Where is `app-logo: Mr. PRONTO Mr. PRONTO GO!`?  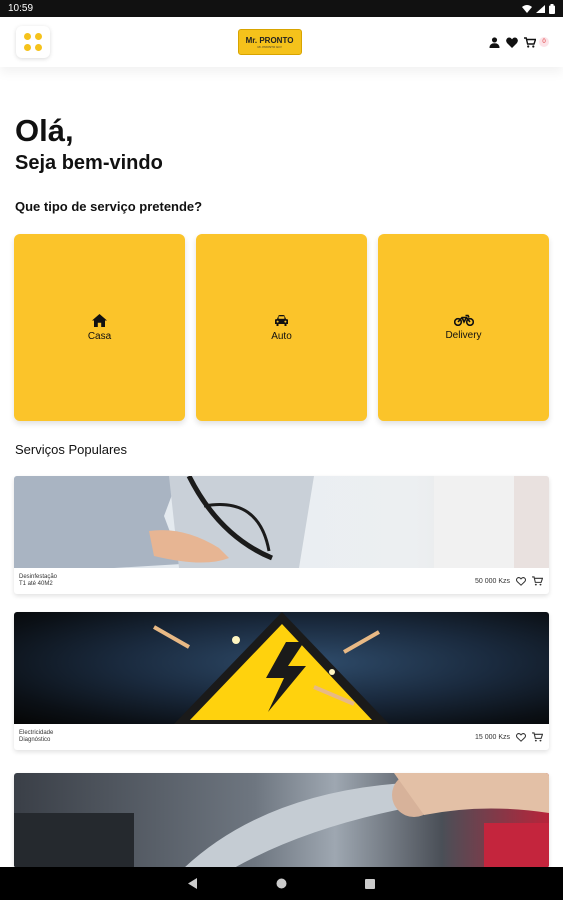
app-logo: Mr. PRONTO Mr. PRONTO GO! is located at coordinates (269, 42).